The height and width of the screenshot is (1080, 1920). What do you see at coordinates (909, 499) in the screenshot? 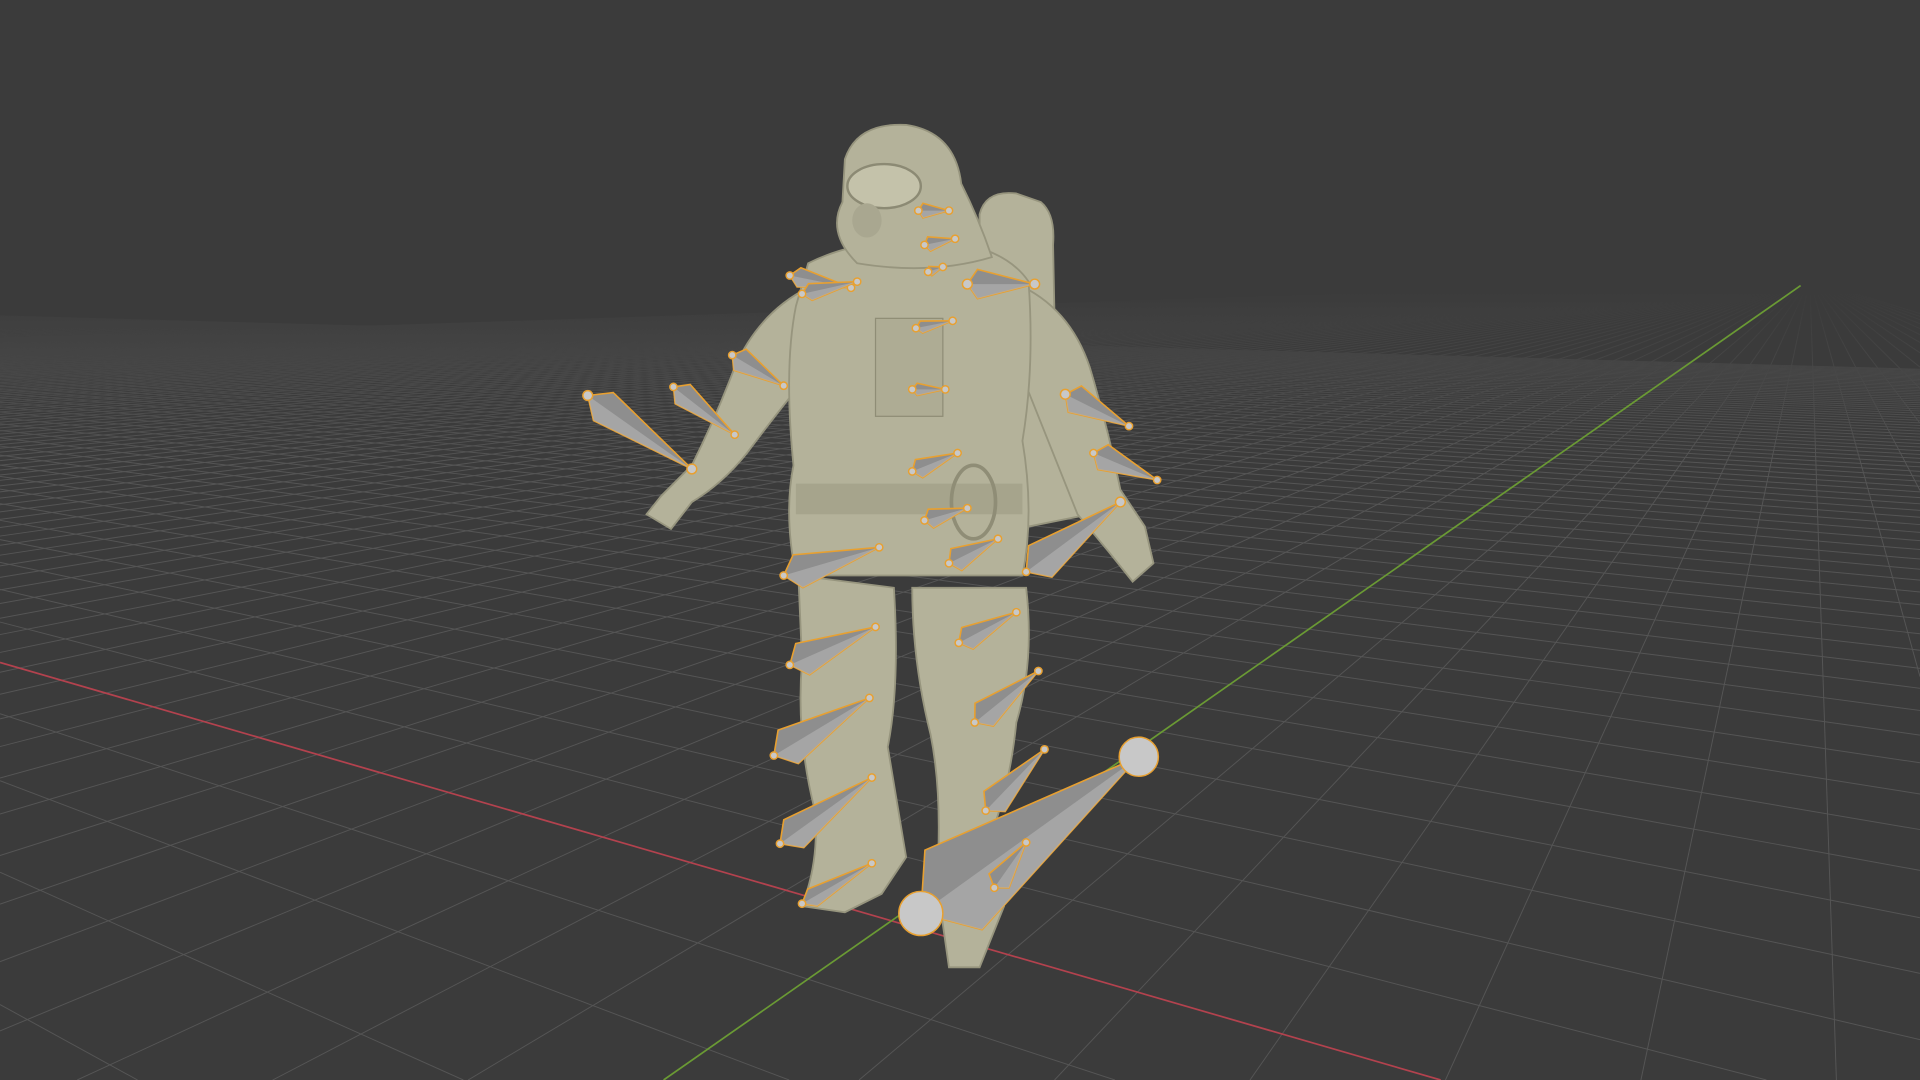
I see `belt` at bounding box center [909, 499].